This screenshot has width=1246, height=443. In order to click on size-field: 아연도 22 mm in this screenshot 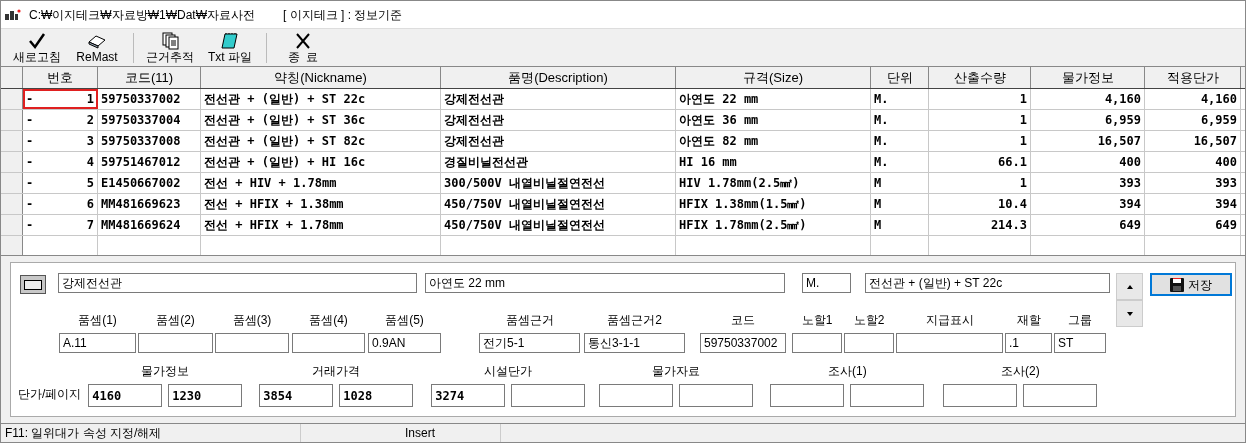, I will do `click(605, 283)`.